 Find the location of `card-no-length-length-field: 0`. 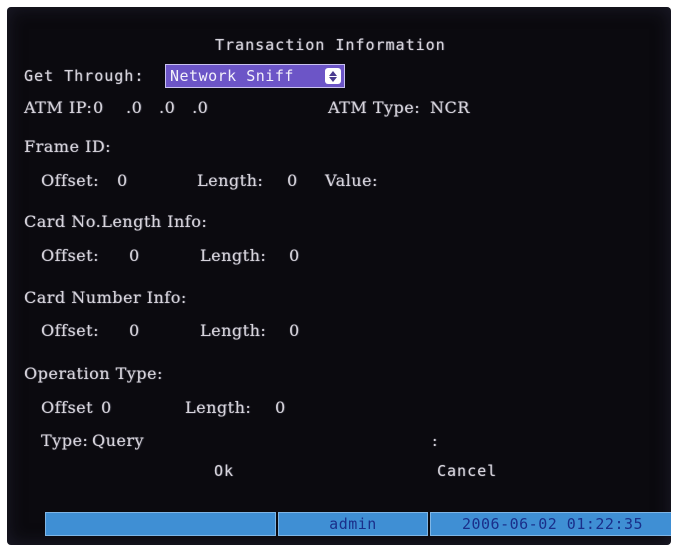

card-no-length-length-field: 0 is located at coordinates (294, 256).